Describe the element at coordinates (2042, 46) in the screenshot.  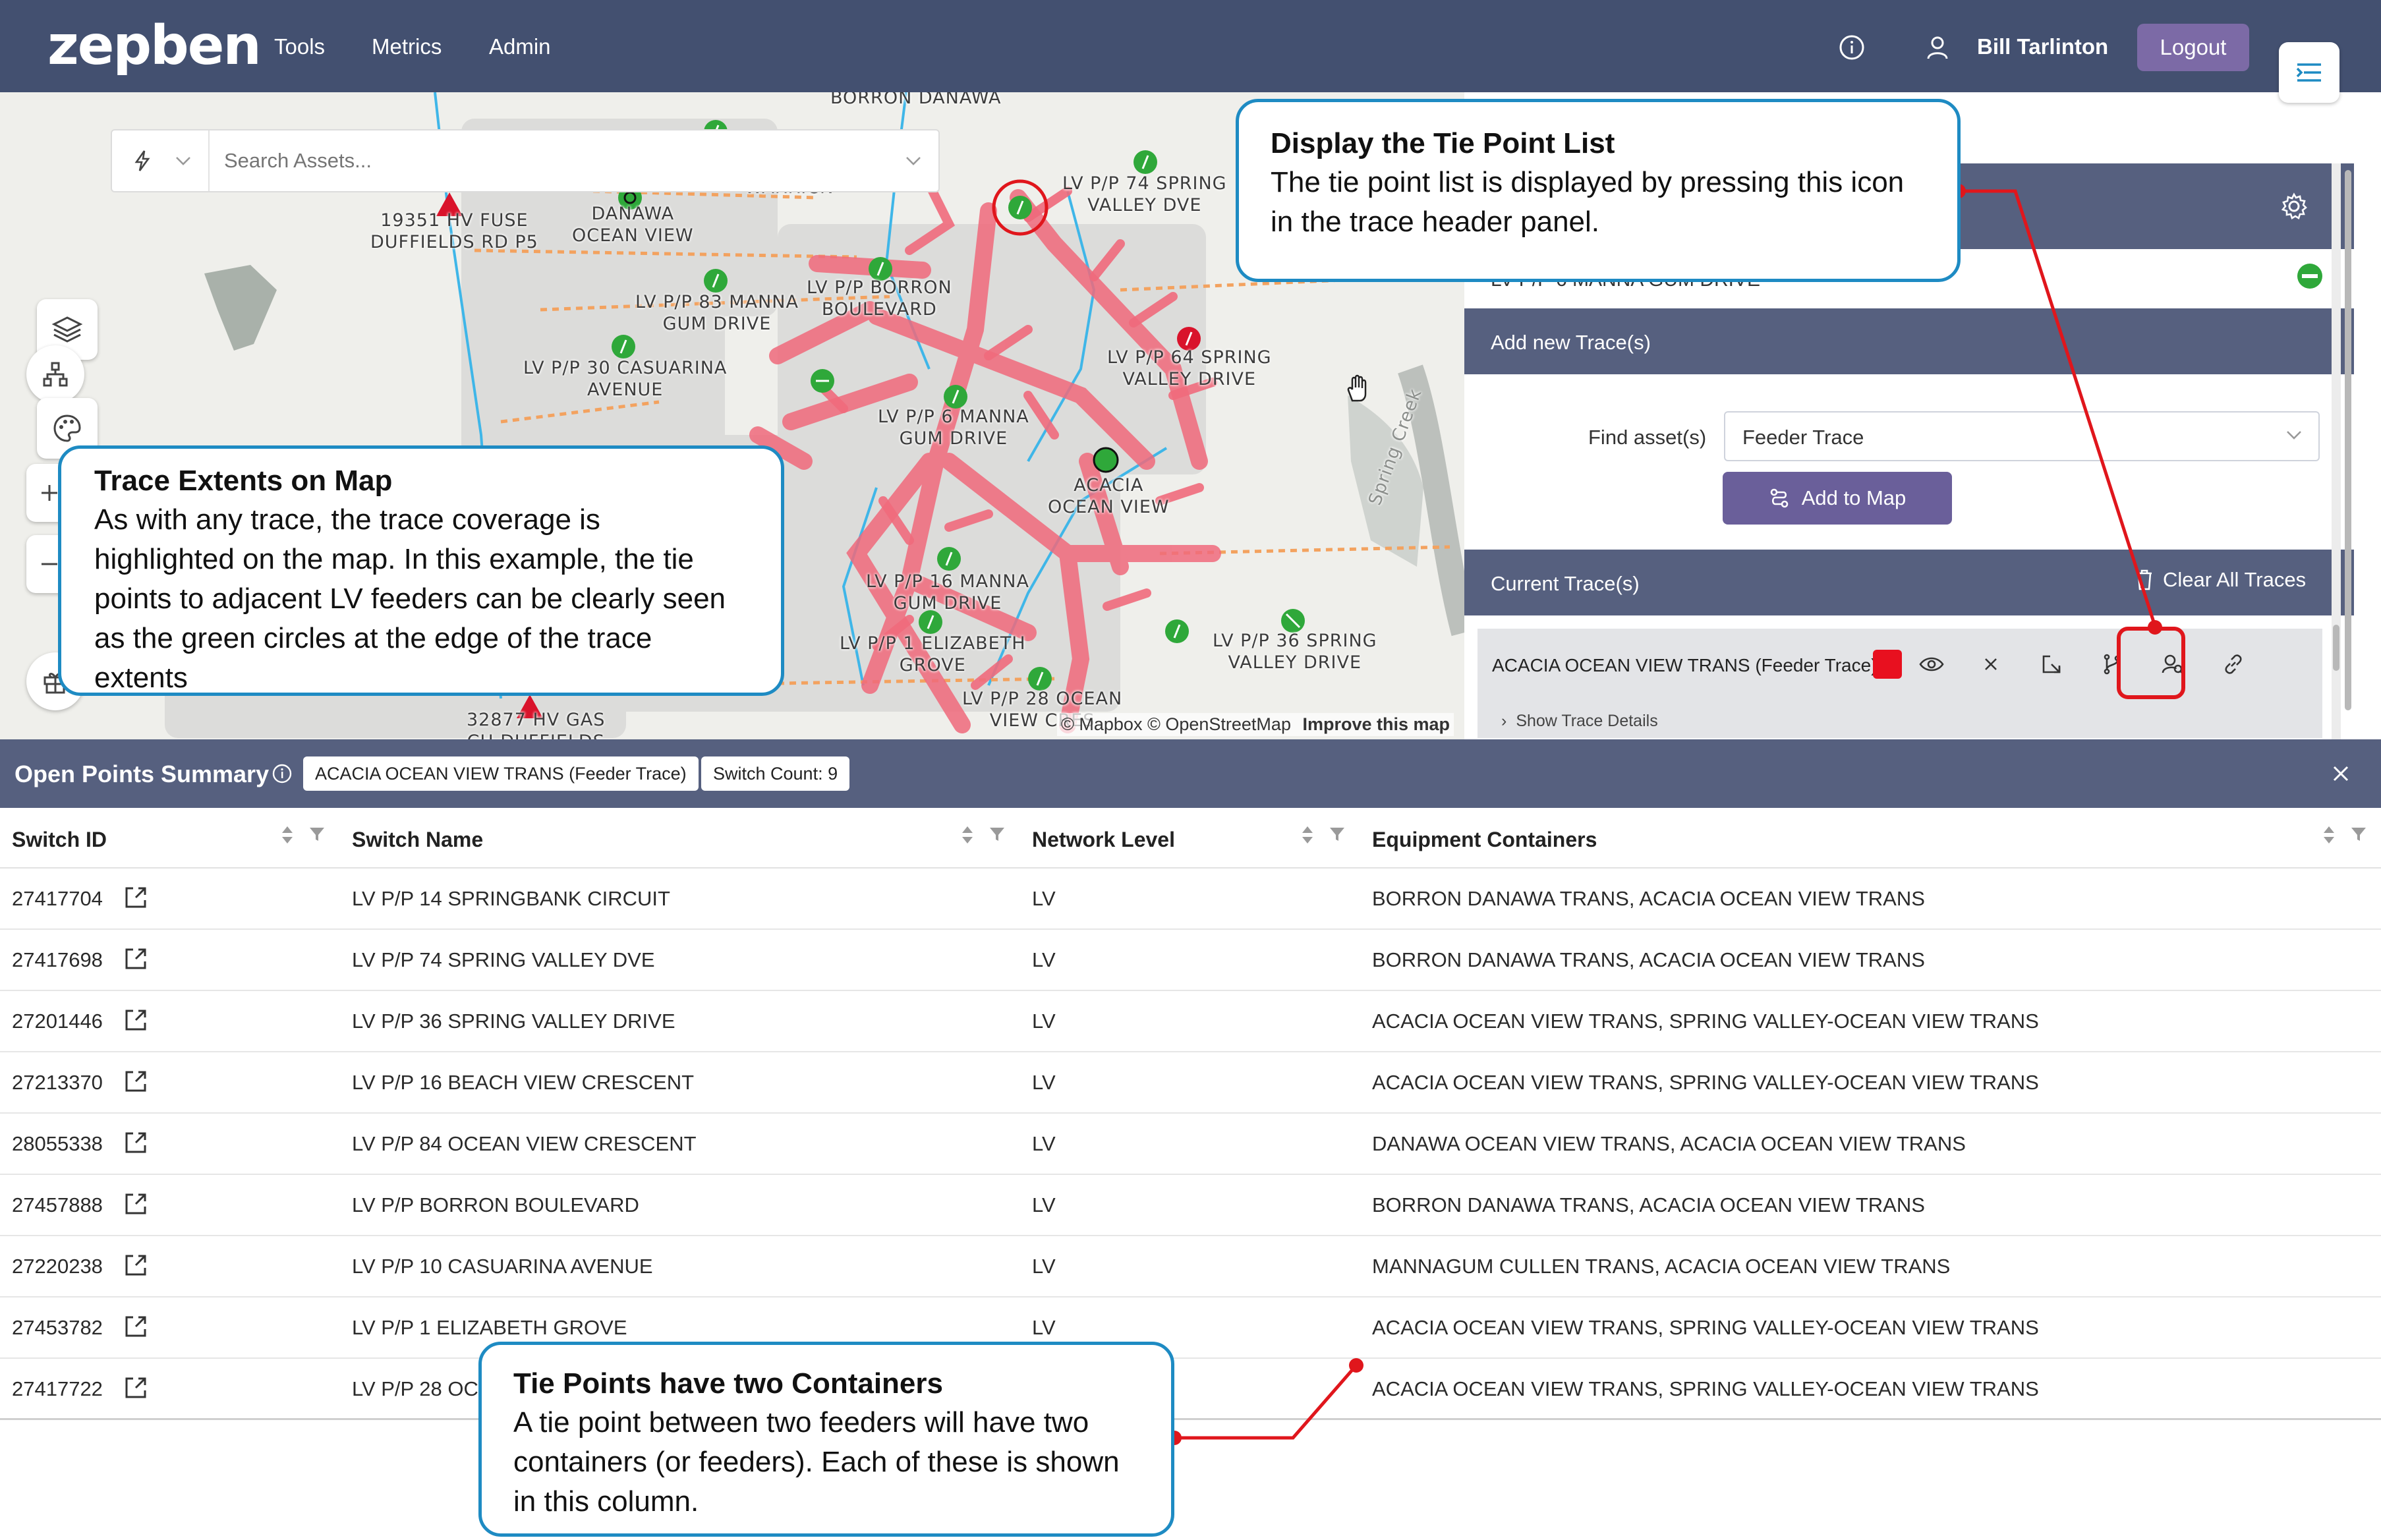
I see `user-name: Bill Tarlinton` at that location.